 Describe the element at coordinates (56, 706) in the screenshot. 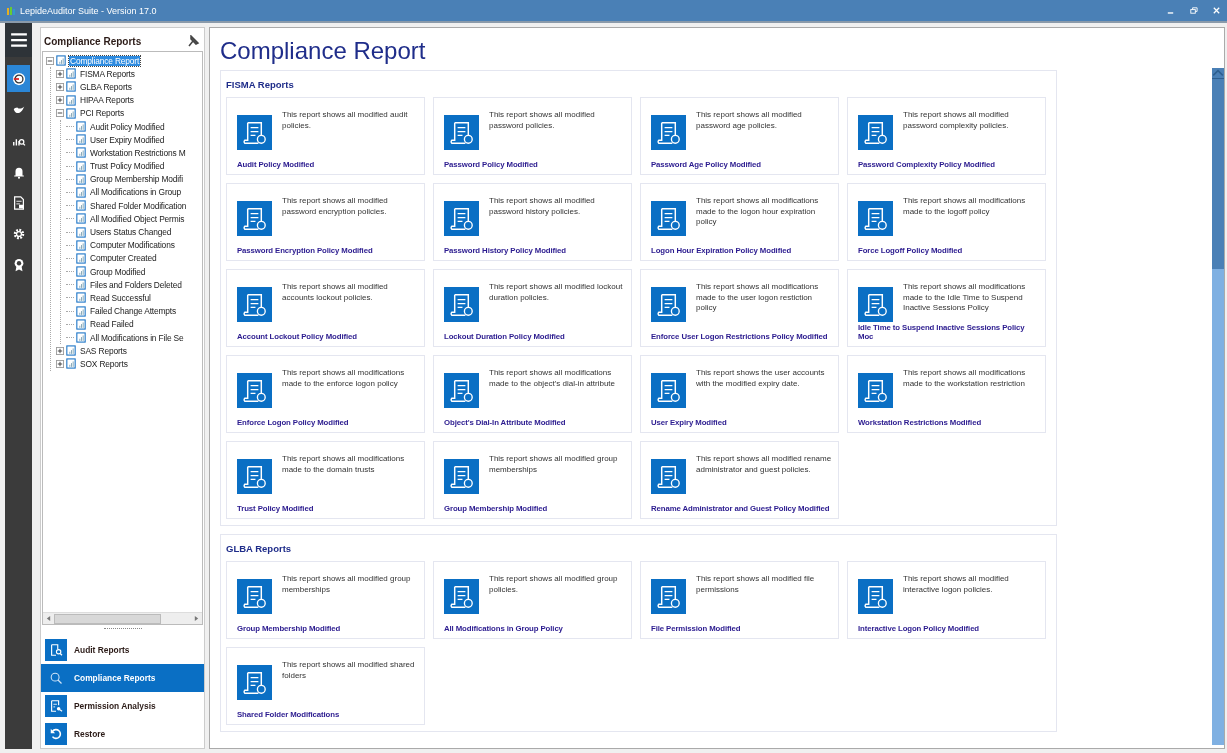

I see `document-key-icon` at that location.